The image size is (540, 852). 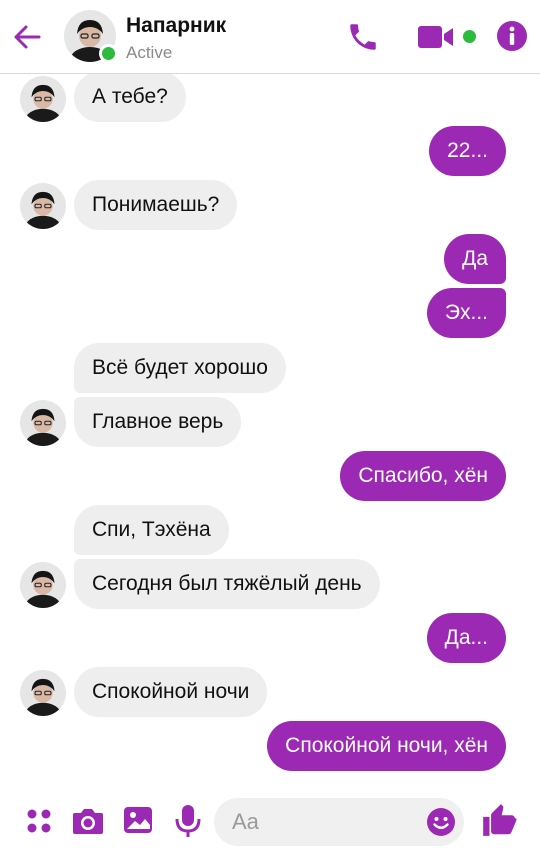 I want to click on video-camera-icon, so click(x=436, y=37).